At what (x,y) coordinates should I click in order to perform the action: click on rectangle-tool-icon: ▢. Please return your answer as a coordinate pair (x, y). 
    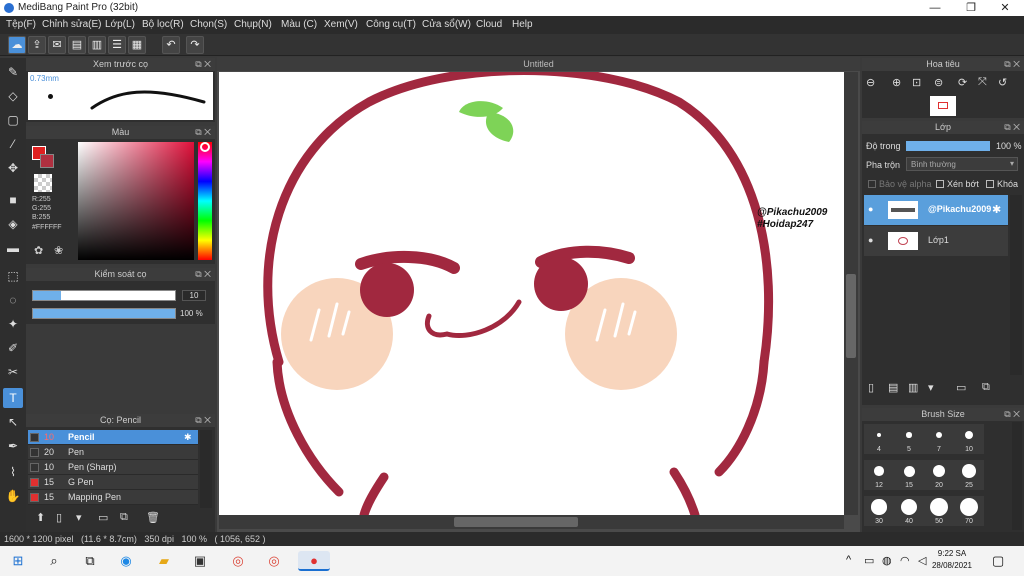
    Looking at the image, I should click on (13, 120).